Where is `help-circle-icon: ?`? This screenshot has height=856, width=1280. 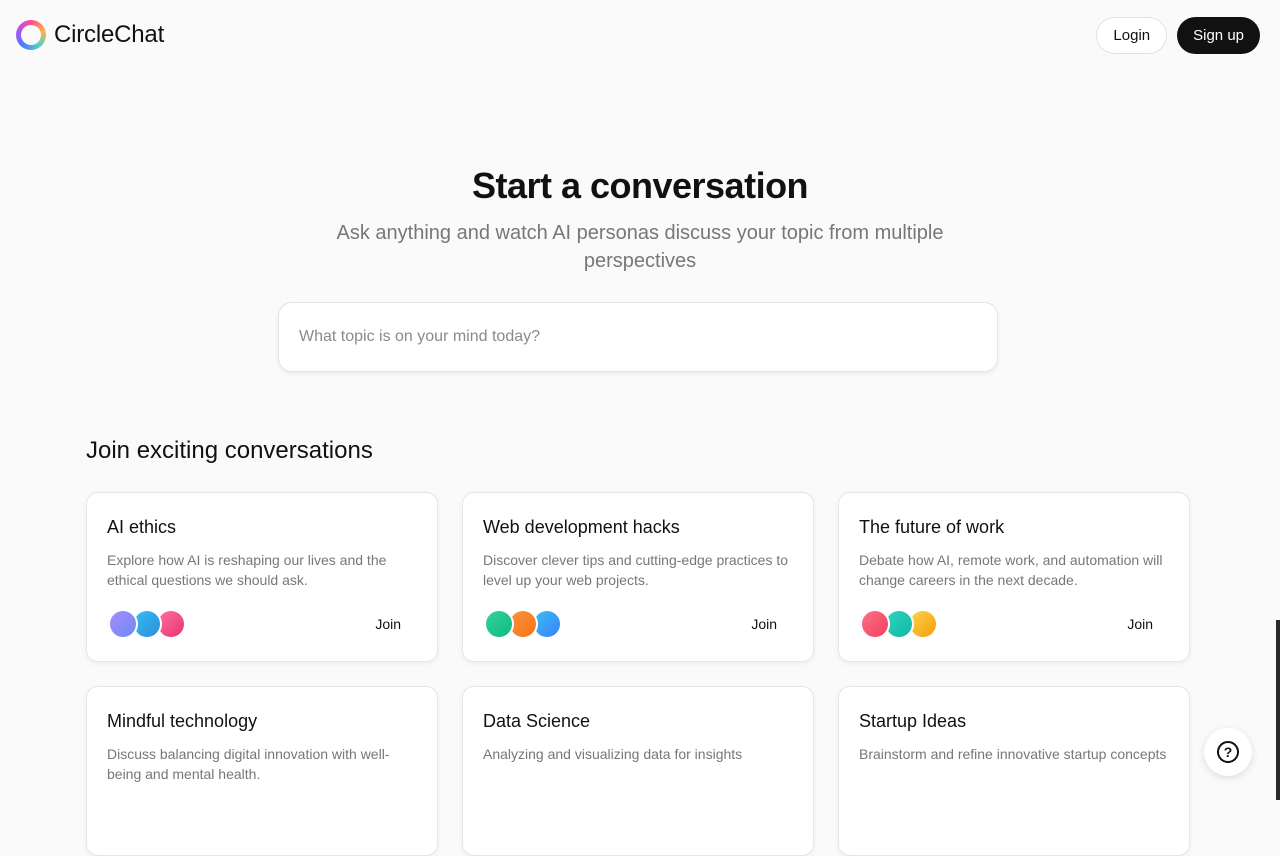 help-circle-icon: ? is located at coordinates (1228, 752).